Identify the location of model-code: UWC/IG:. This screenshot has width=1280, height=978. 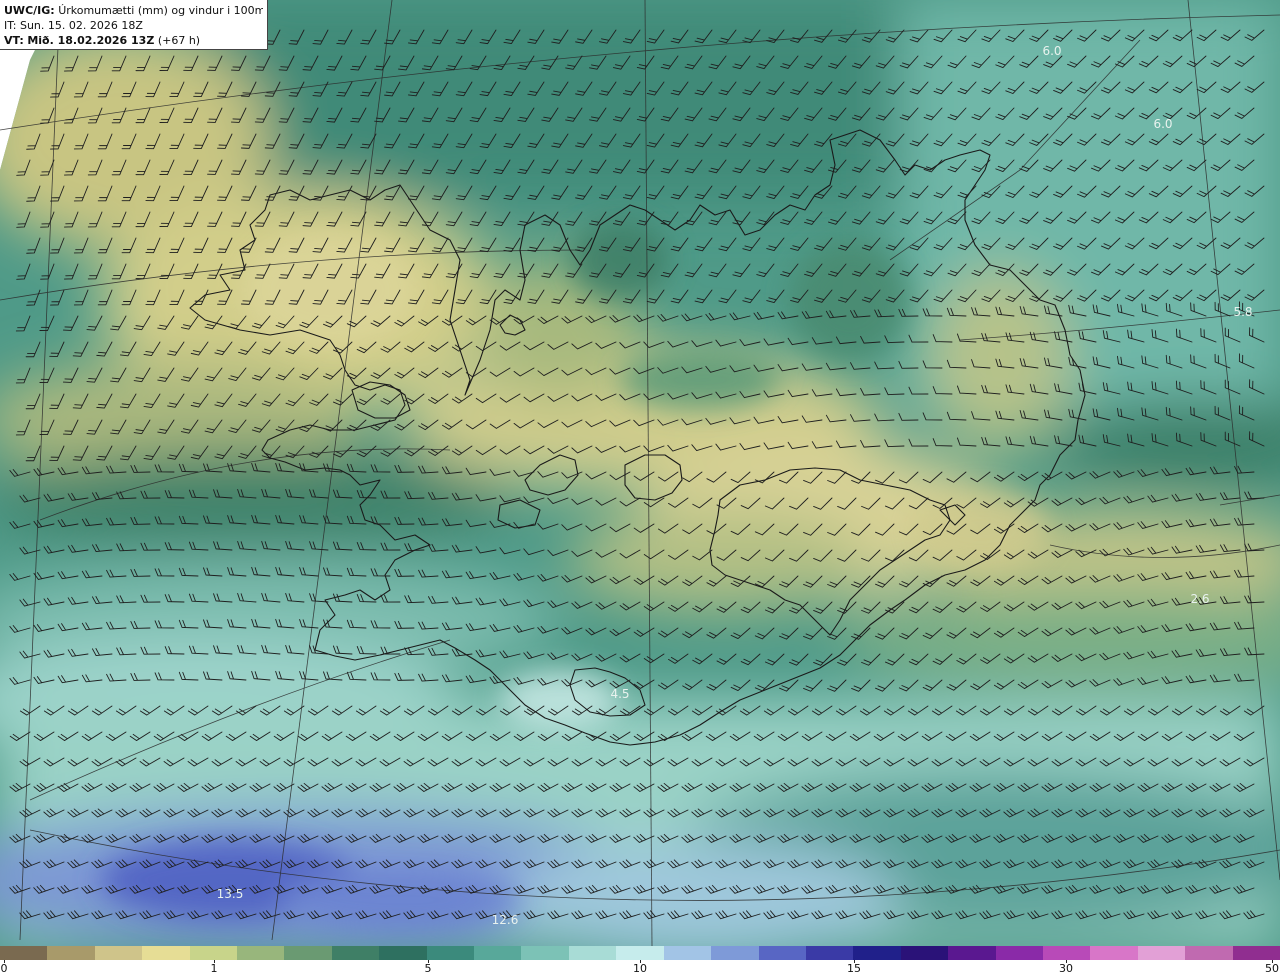
(29, 10).